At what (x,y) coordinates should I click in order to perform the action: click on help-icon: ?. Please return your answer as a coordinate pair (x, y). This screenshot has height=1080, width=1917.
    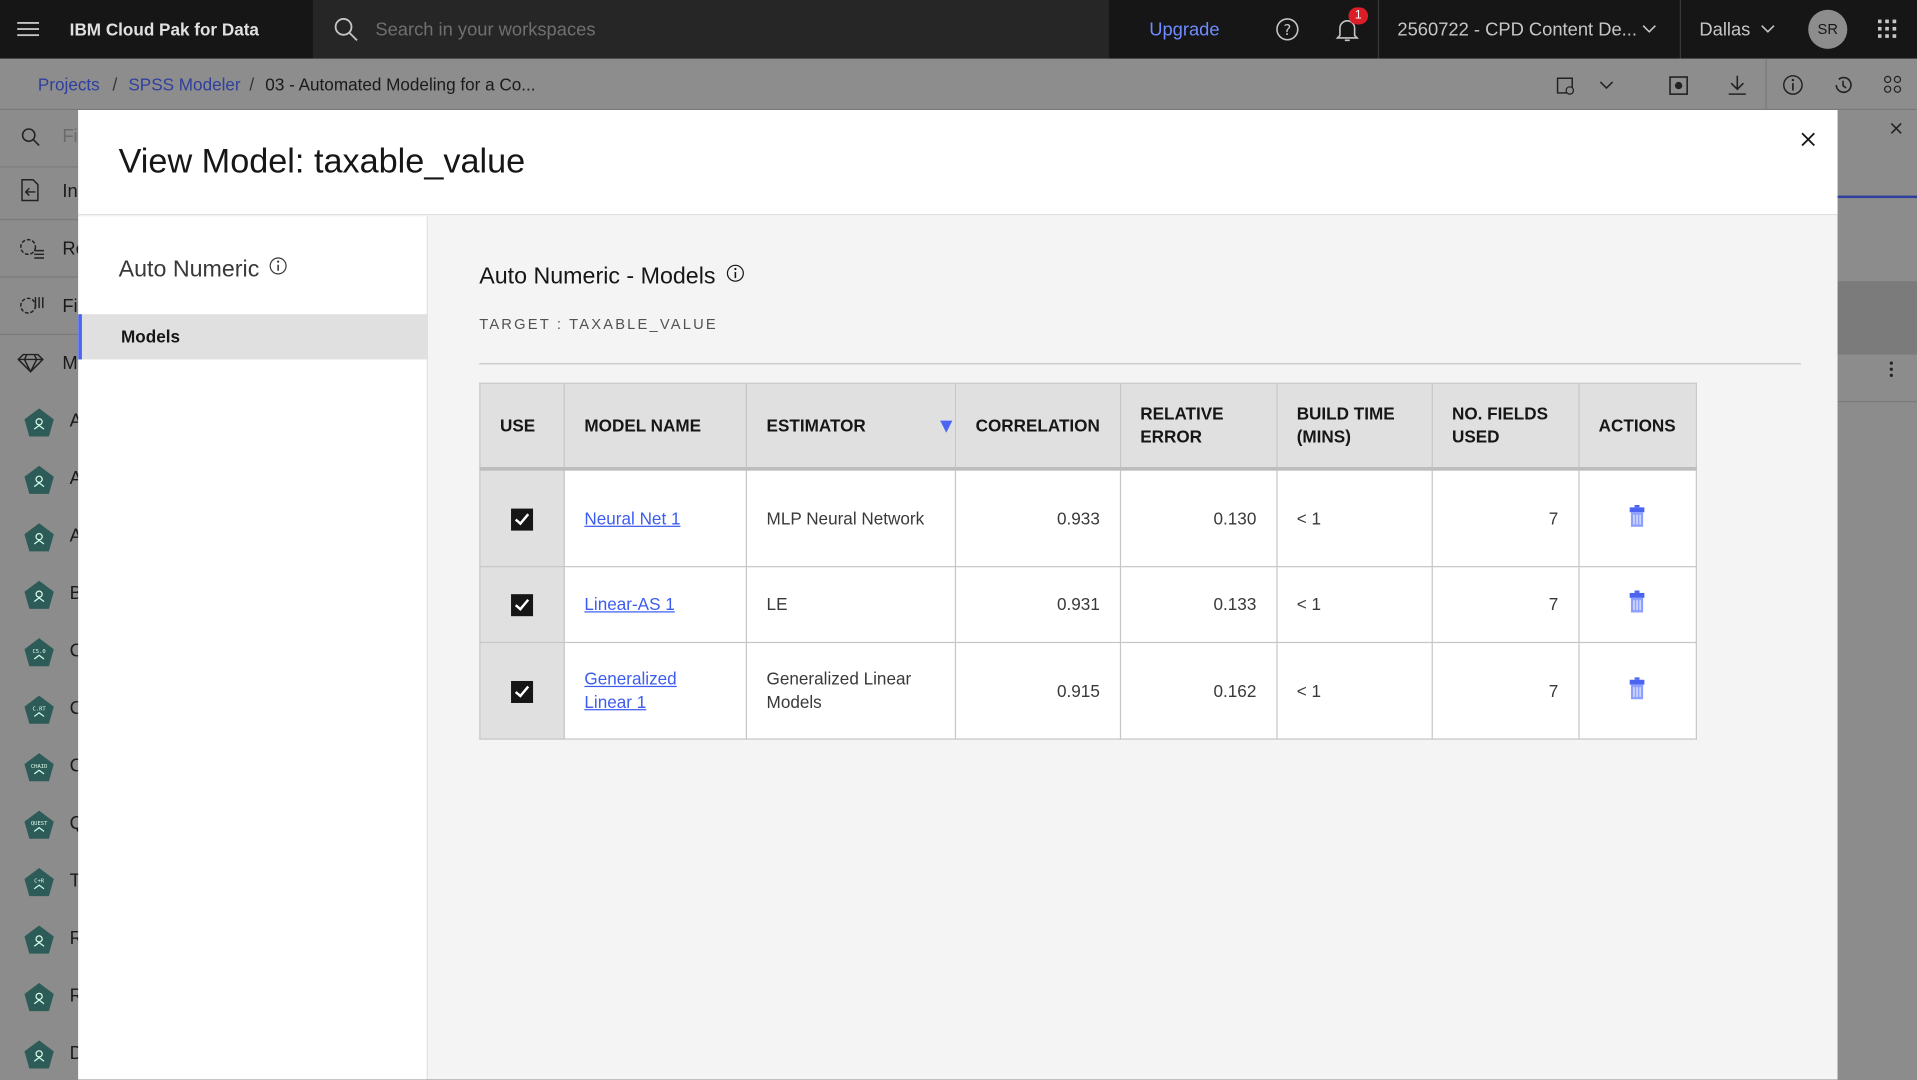
    Looking at the image, I should click on (1287, 29).